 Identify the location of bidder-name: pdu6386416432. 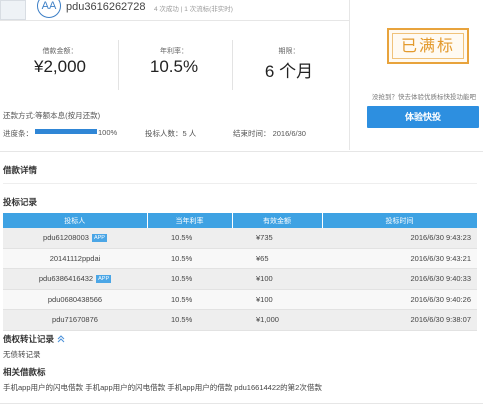
(66, 278).